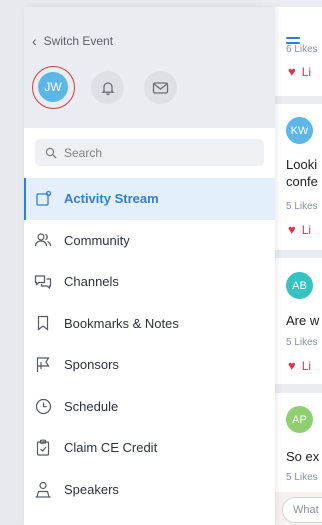 The height and width of the screenshot is (525, 322). Describe the element at coordinates (43, 240) in the screenshot. I see `community-icon` at that location.